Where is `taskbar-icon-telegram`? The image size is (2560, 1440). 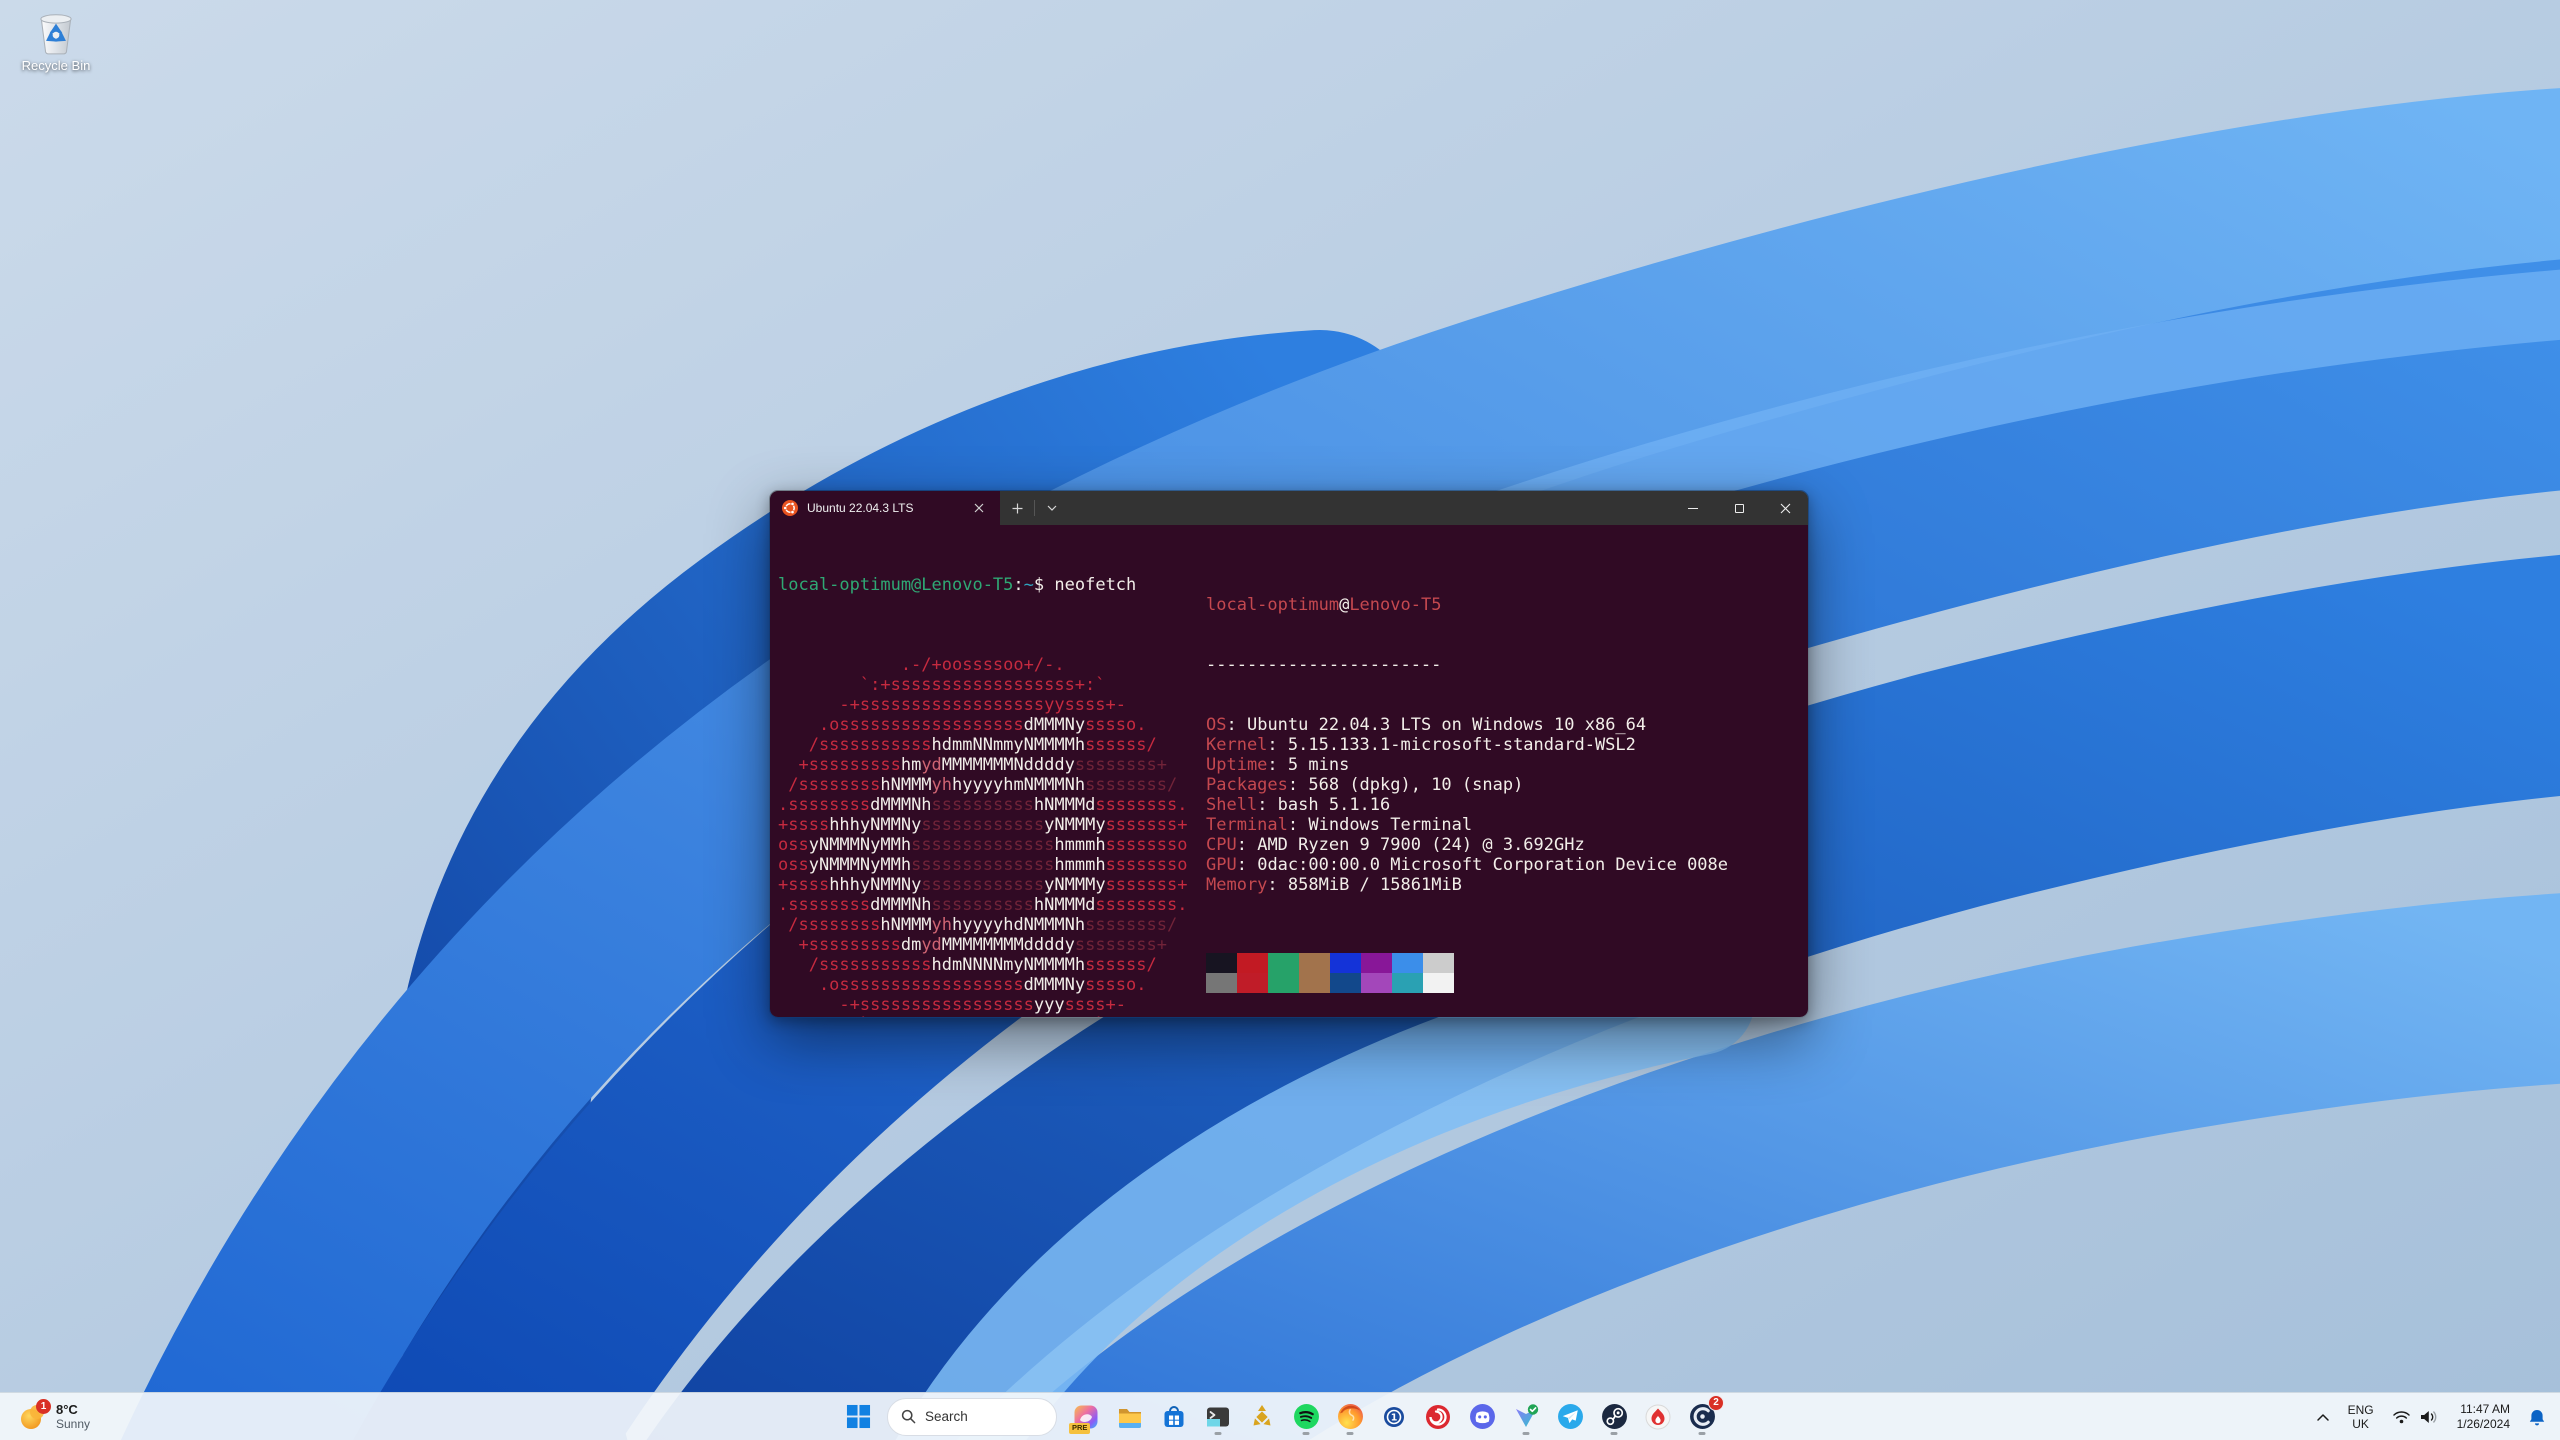
taskbar-icon-telegram is located at coordinates (1570, 1417).